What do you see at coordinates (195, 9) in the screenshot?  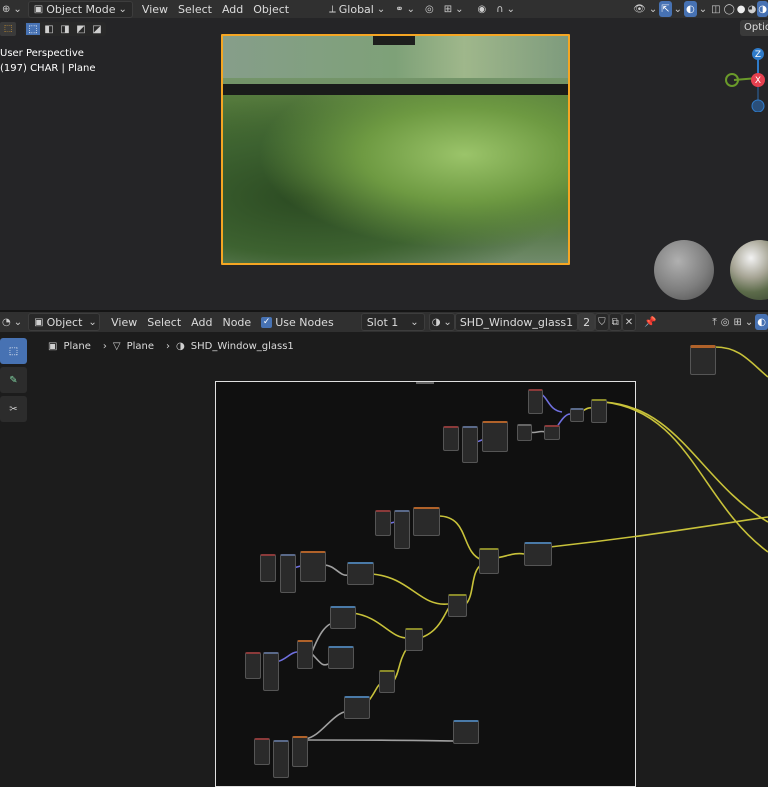 I see `menu-select: Select` at bounding box center [195, 9].